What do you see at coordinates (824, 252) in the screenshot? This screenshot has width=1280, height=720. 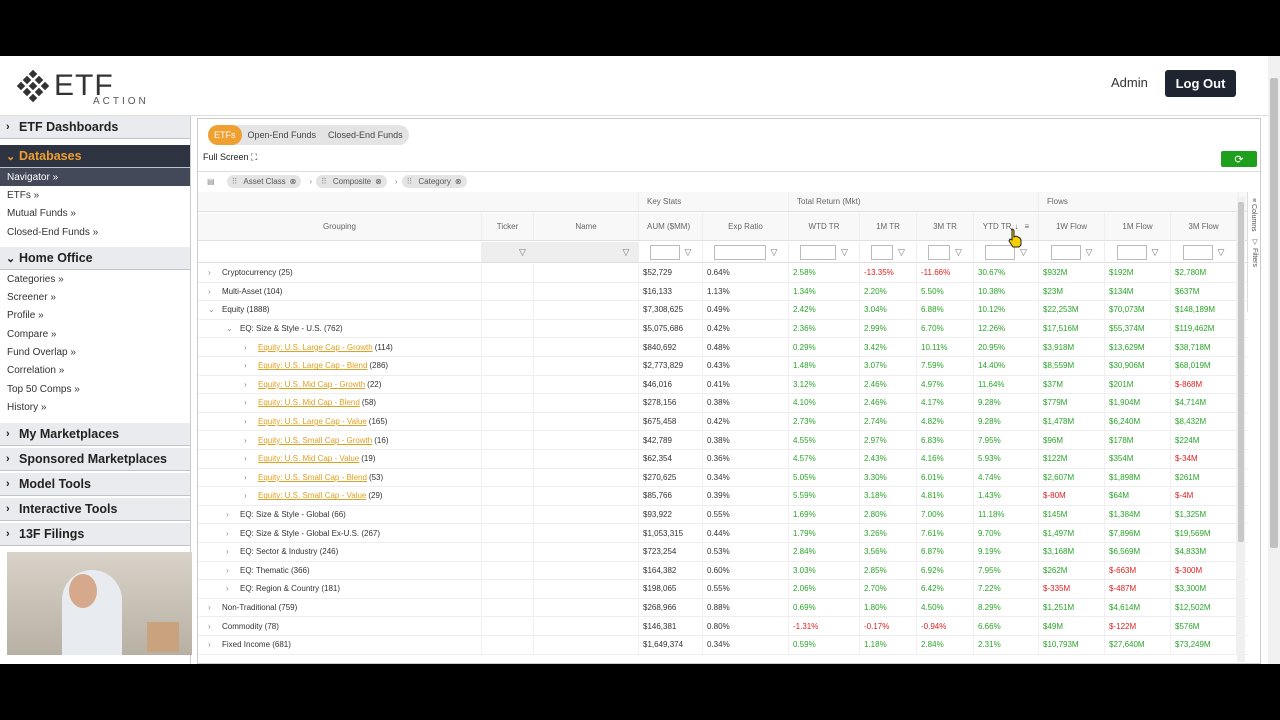 I see `filter-wtd: ▽` at bounding box center [824, 252].